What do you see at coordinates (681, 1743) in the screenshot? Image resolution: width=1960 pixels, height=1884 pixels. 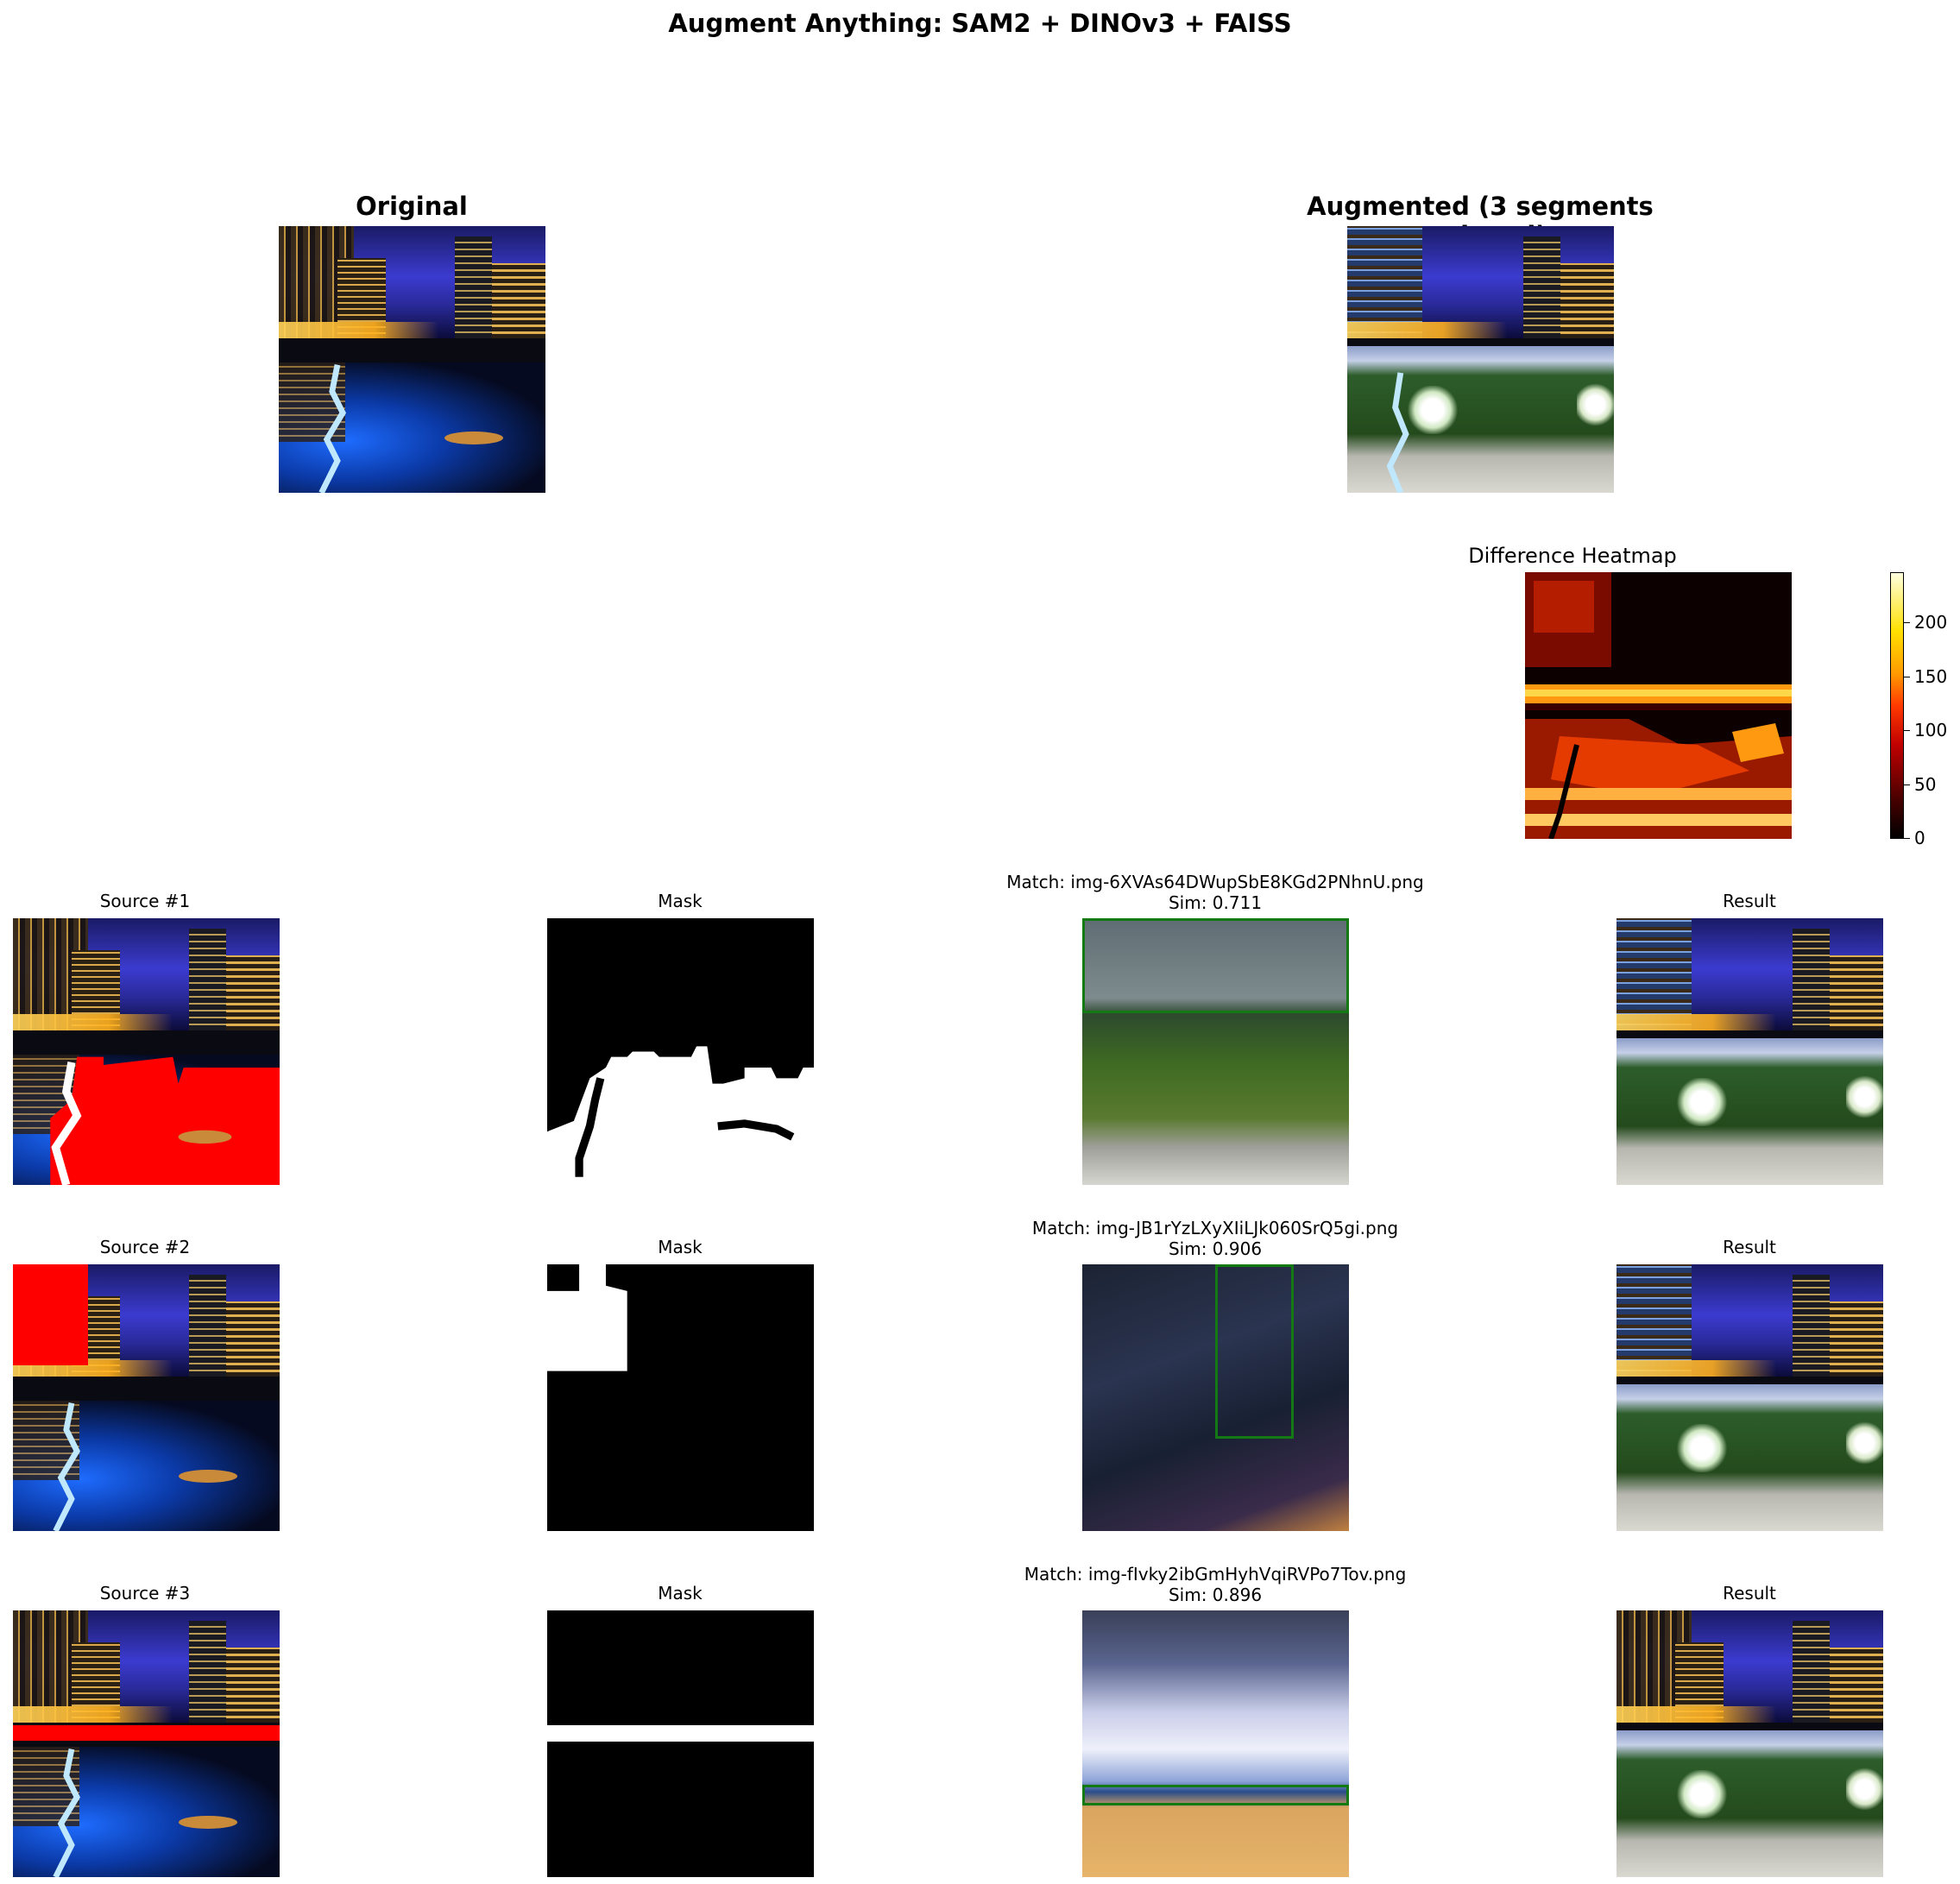 I see `mask-3-image` at bounding box center [681, 1743].